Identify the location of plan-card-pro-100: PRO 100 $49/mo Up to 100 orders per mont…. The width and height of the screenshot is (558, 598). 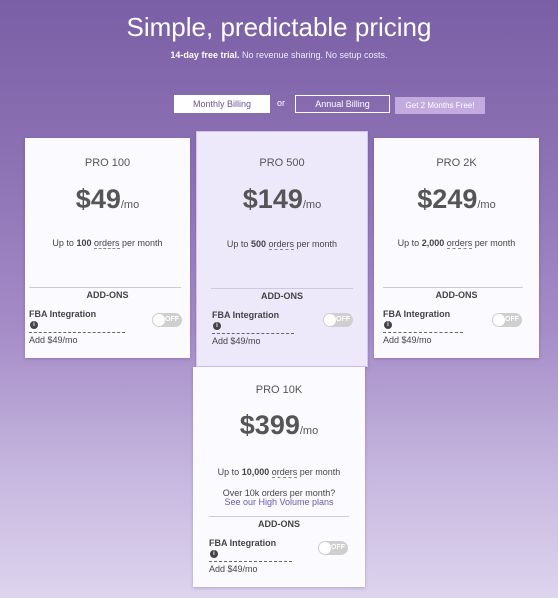
(107, 248).